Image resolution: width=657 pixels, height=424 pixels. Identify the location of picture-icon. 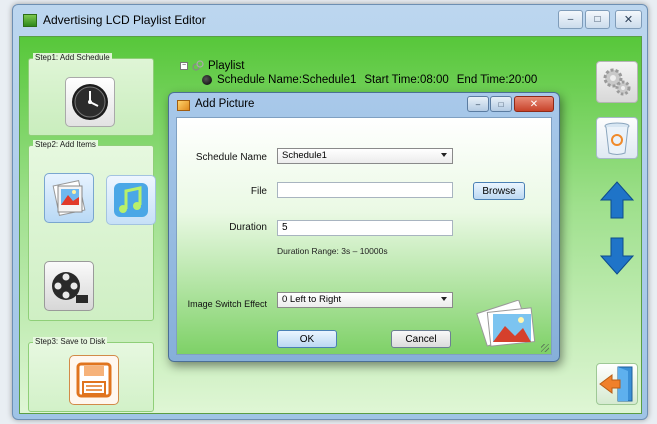
(69, 198).